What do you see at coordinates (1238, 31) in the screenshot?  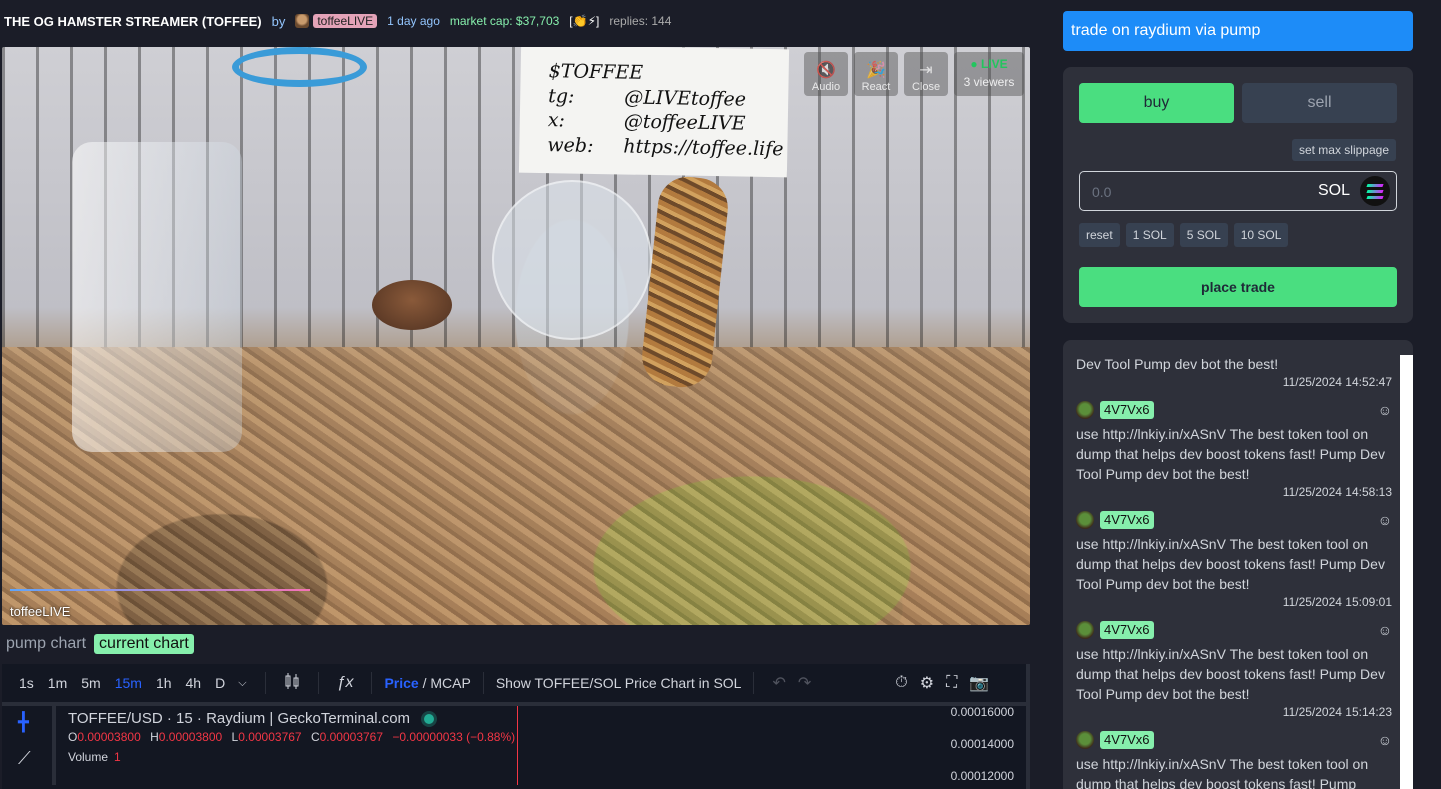 I see `trade-on-raydium-button: trade on raydium via pump` at bounding box center [1238, 31].